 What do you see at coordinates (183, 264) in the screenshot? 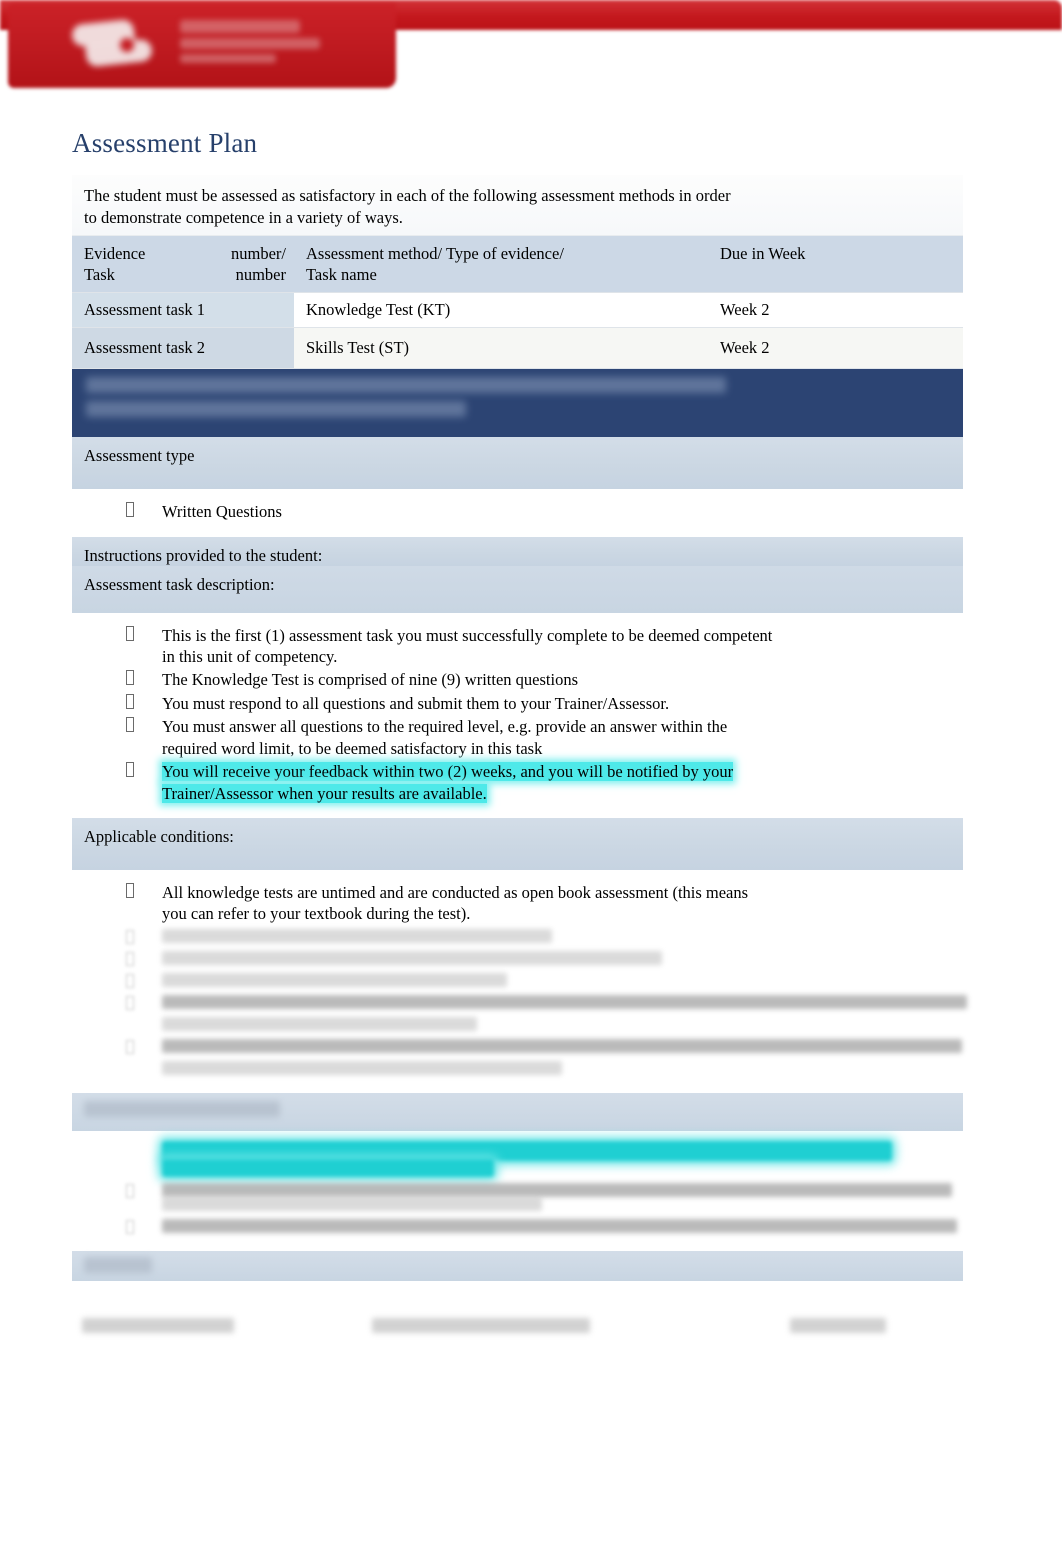
I see `column-header-evidence-number: Evidence number/ Task number` at bounding box center [183, 264].